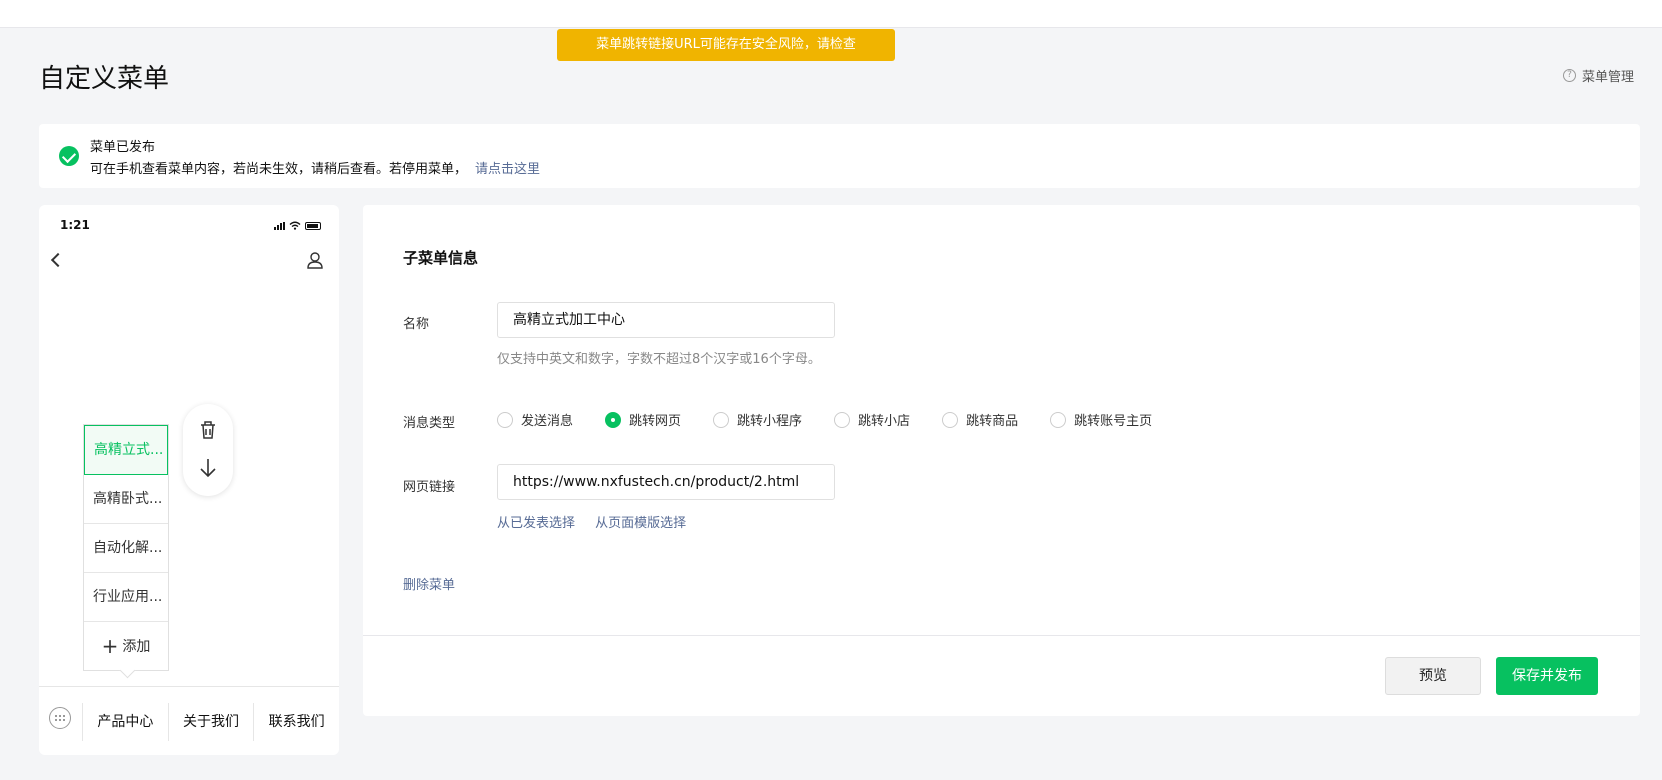  Describe the element at coordinates (884, 421) in the screenshot. I see `radio-label: 跳转小店` at that location.